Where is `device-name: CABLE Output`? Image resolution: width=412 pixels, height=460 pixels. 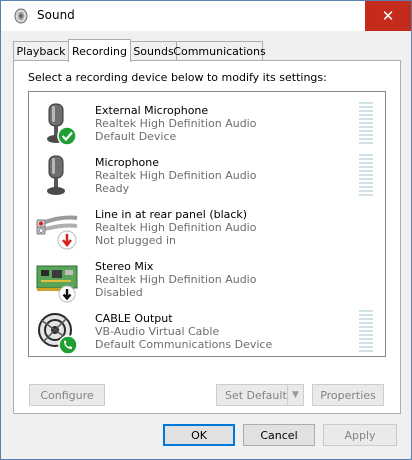
device-name: CABLE Output is located at coordinates (134, 318).